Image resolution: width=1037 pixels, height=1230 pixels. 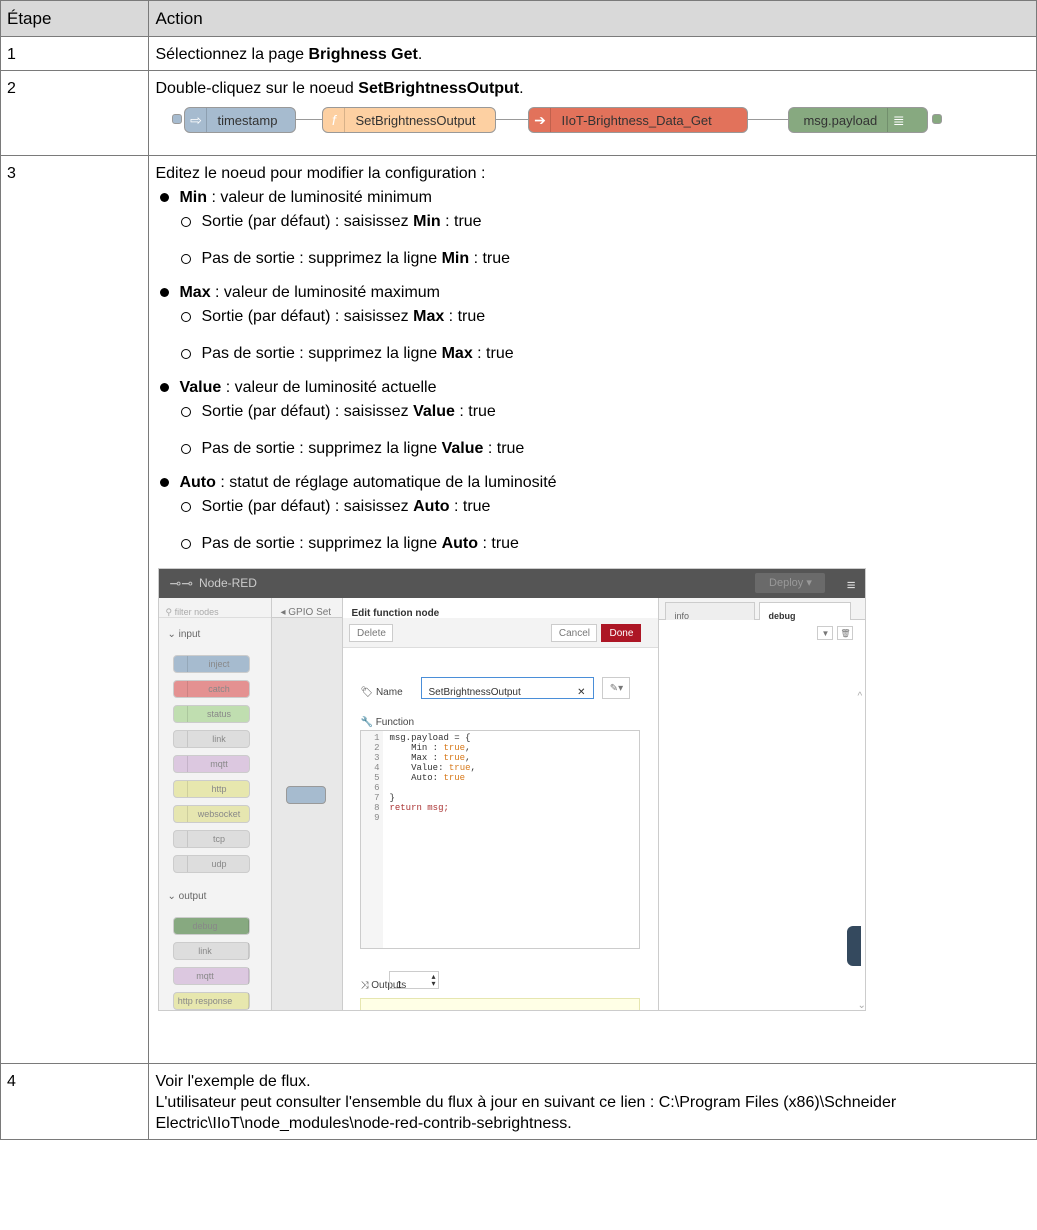 I want to click on code-line: Auto: true, so click(x=427, y=778).